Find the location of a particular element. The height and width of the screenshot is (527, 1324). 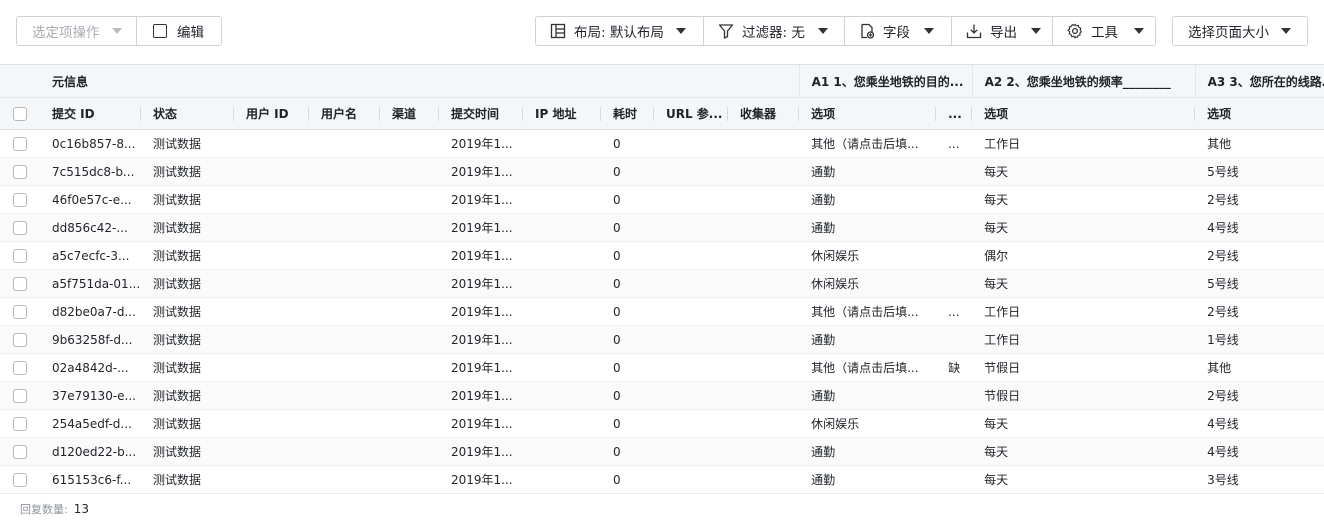

column-header-a1-option: 选项 is located at coordinates (868, 113).